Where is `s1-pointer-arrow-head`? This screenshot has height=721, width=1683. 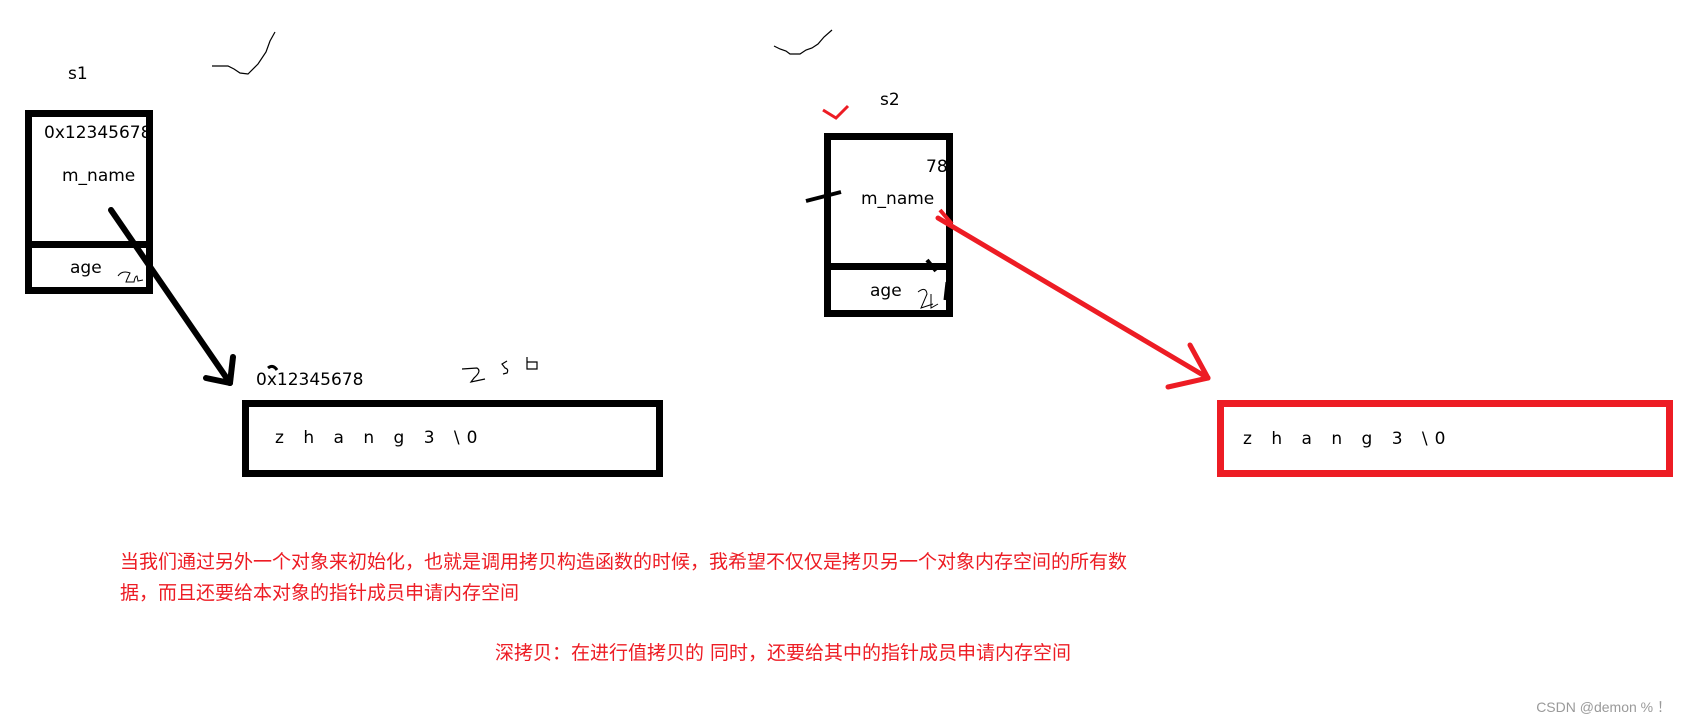 s1-pointer-arrow-head is located at coordinates (231, 370).